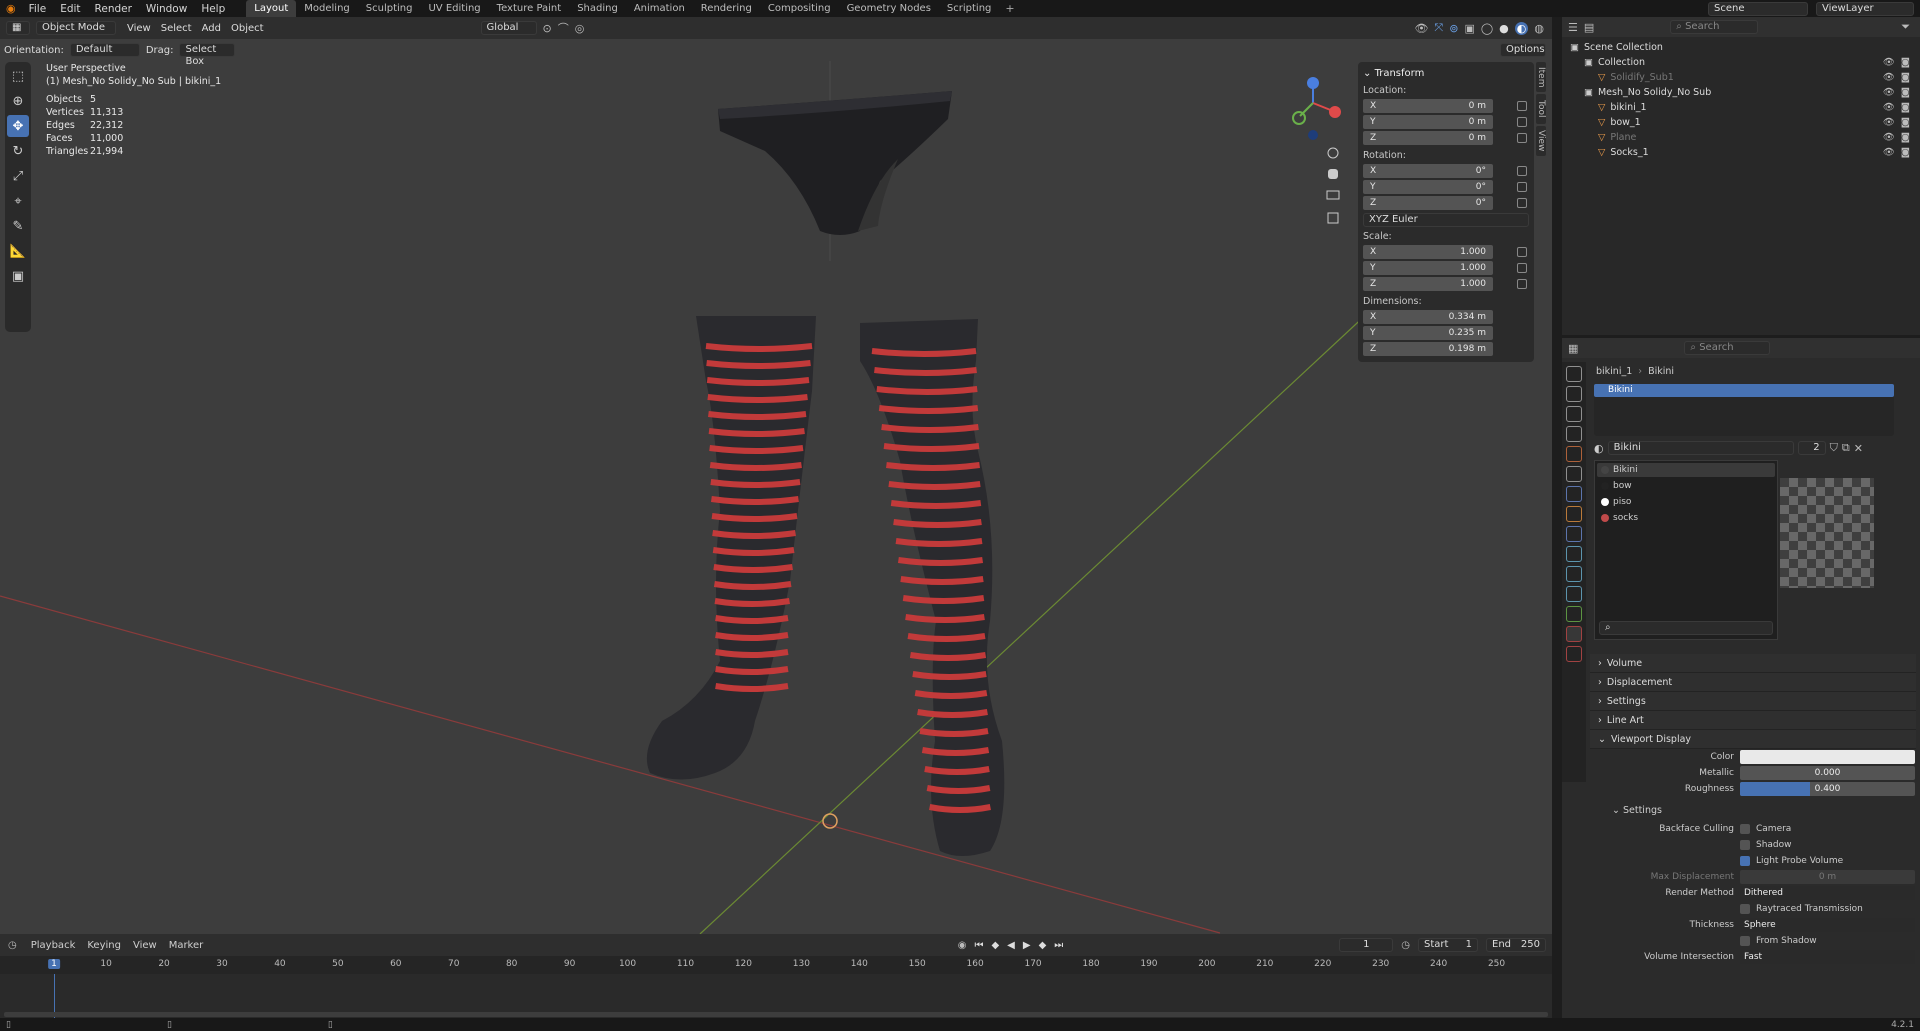 The height and width of the screenshot is (1031, 1920). I want to click on play-reverse-icon: ◀, so click(1011, 945).